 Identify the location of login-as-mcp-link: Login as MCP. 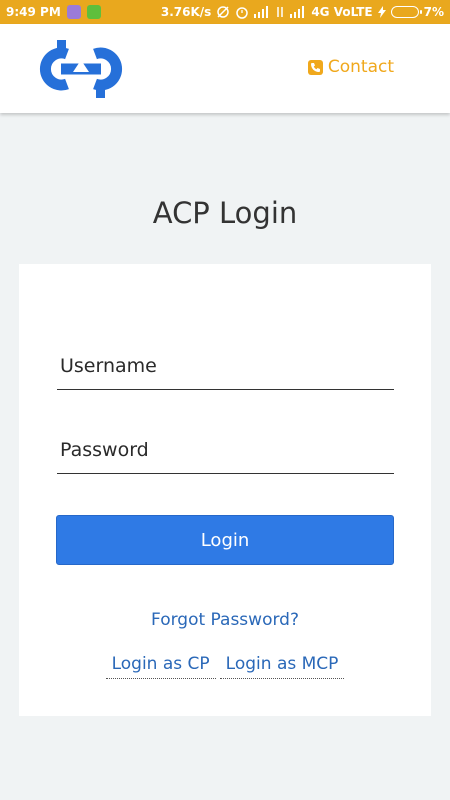
(282, 666).